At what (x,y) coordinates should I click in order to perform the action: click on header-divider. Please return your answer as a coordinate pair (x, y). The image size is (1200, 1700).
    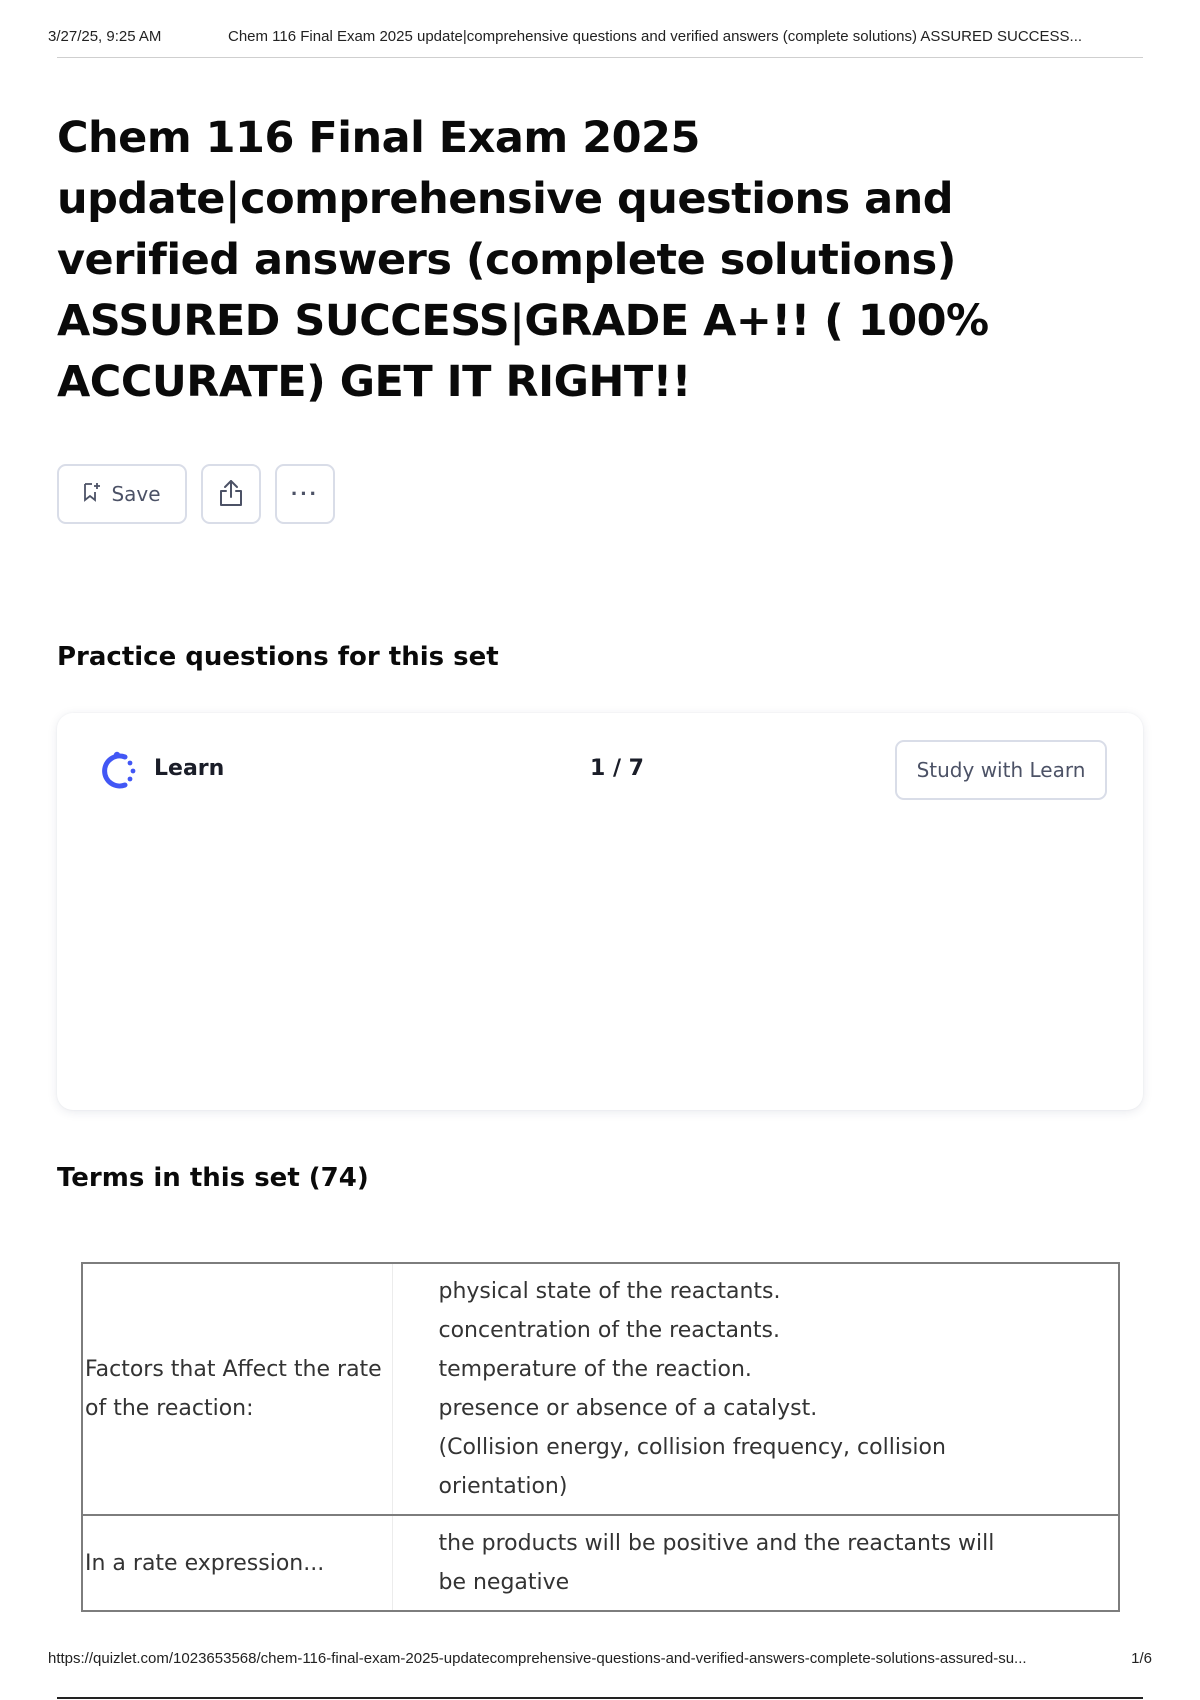
    Looking at the image, I should click on (600, 57).